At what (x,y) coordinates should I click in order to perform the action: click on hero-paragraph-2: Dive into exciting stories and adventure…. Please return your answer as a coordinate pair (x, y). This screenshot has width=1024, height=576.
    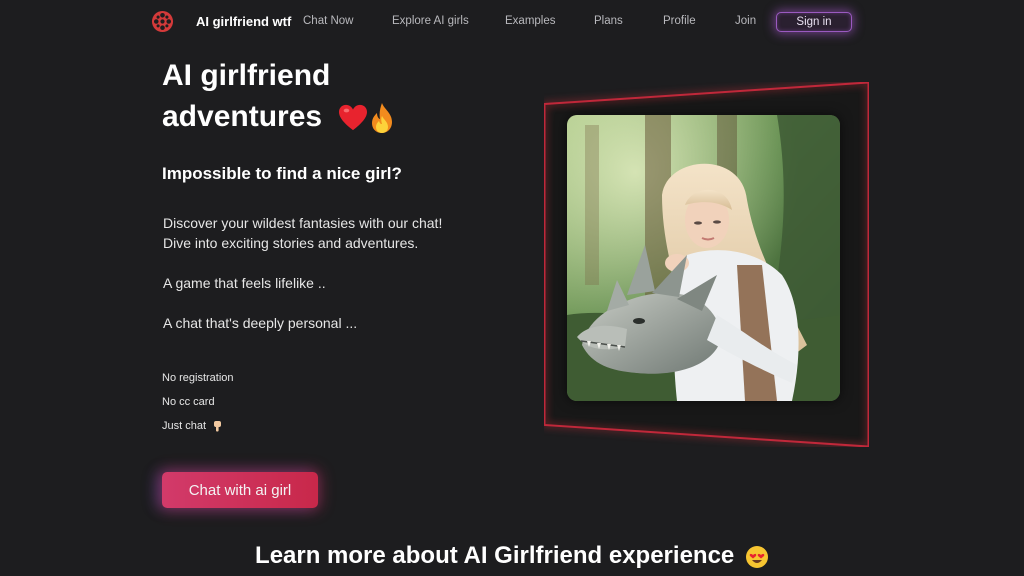
    Looking at the image, I should click on (291, 243).